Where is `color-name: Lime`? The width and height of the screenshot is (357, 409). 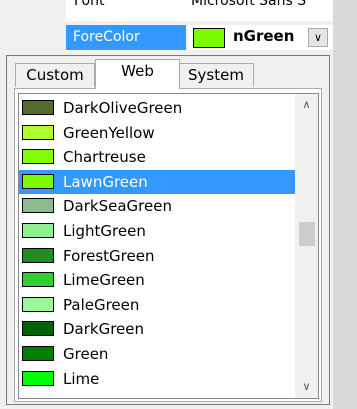 color-name: Lime is located at coordinates (81, 378).